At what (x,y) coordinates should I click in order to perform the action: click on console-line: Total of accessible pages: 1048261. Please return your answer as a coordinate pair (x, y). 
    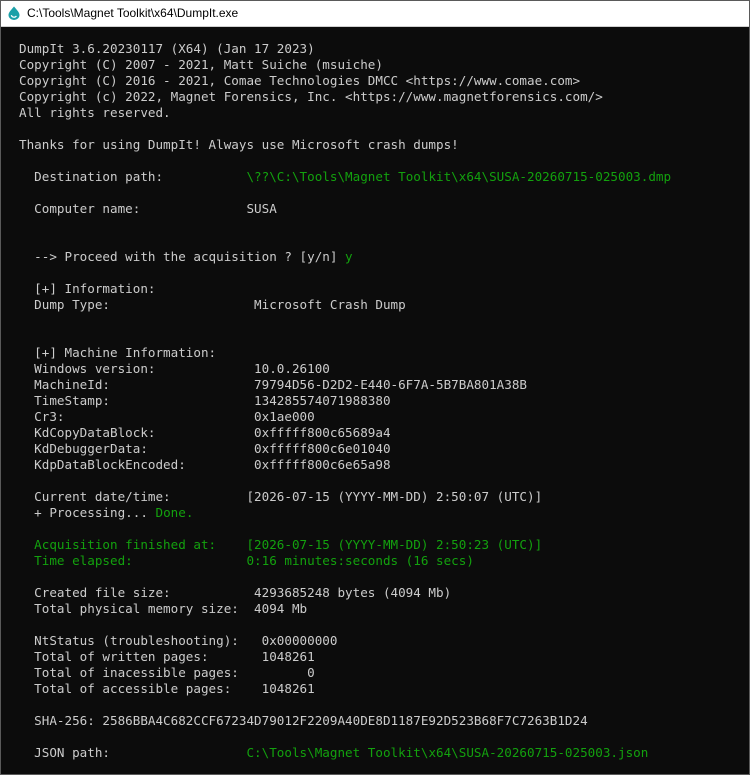
    Looking at the image, I should click on (381, 689).